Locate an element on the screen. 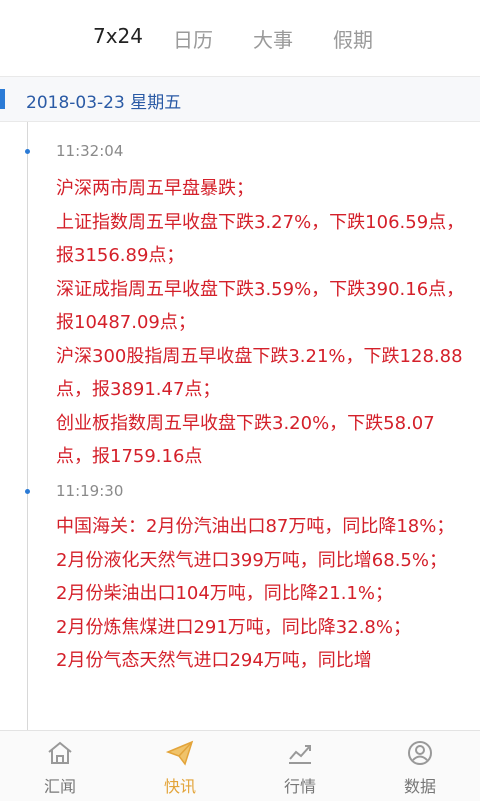 The height and width of the screenshot is (801, 480). tab-7x24: 7x24 is located at coordinates (118, 36).